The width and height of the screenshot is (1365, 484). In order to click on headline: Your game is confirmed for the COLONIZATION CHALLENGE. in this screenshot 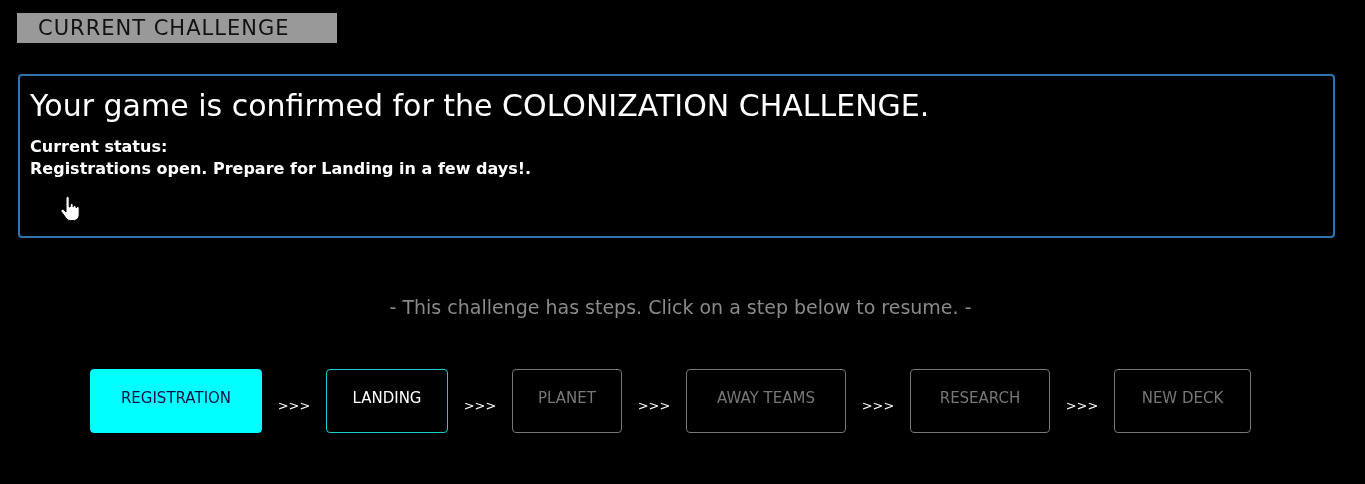, I will do `click(480, 106)`.